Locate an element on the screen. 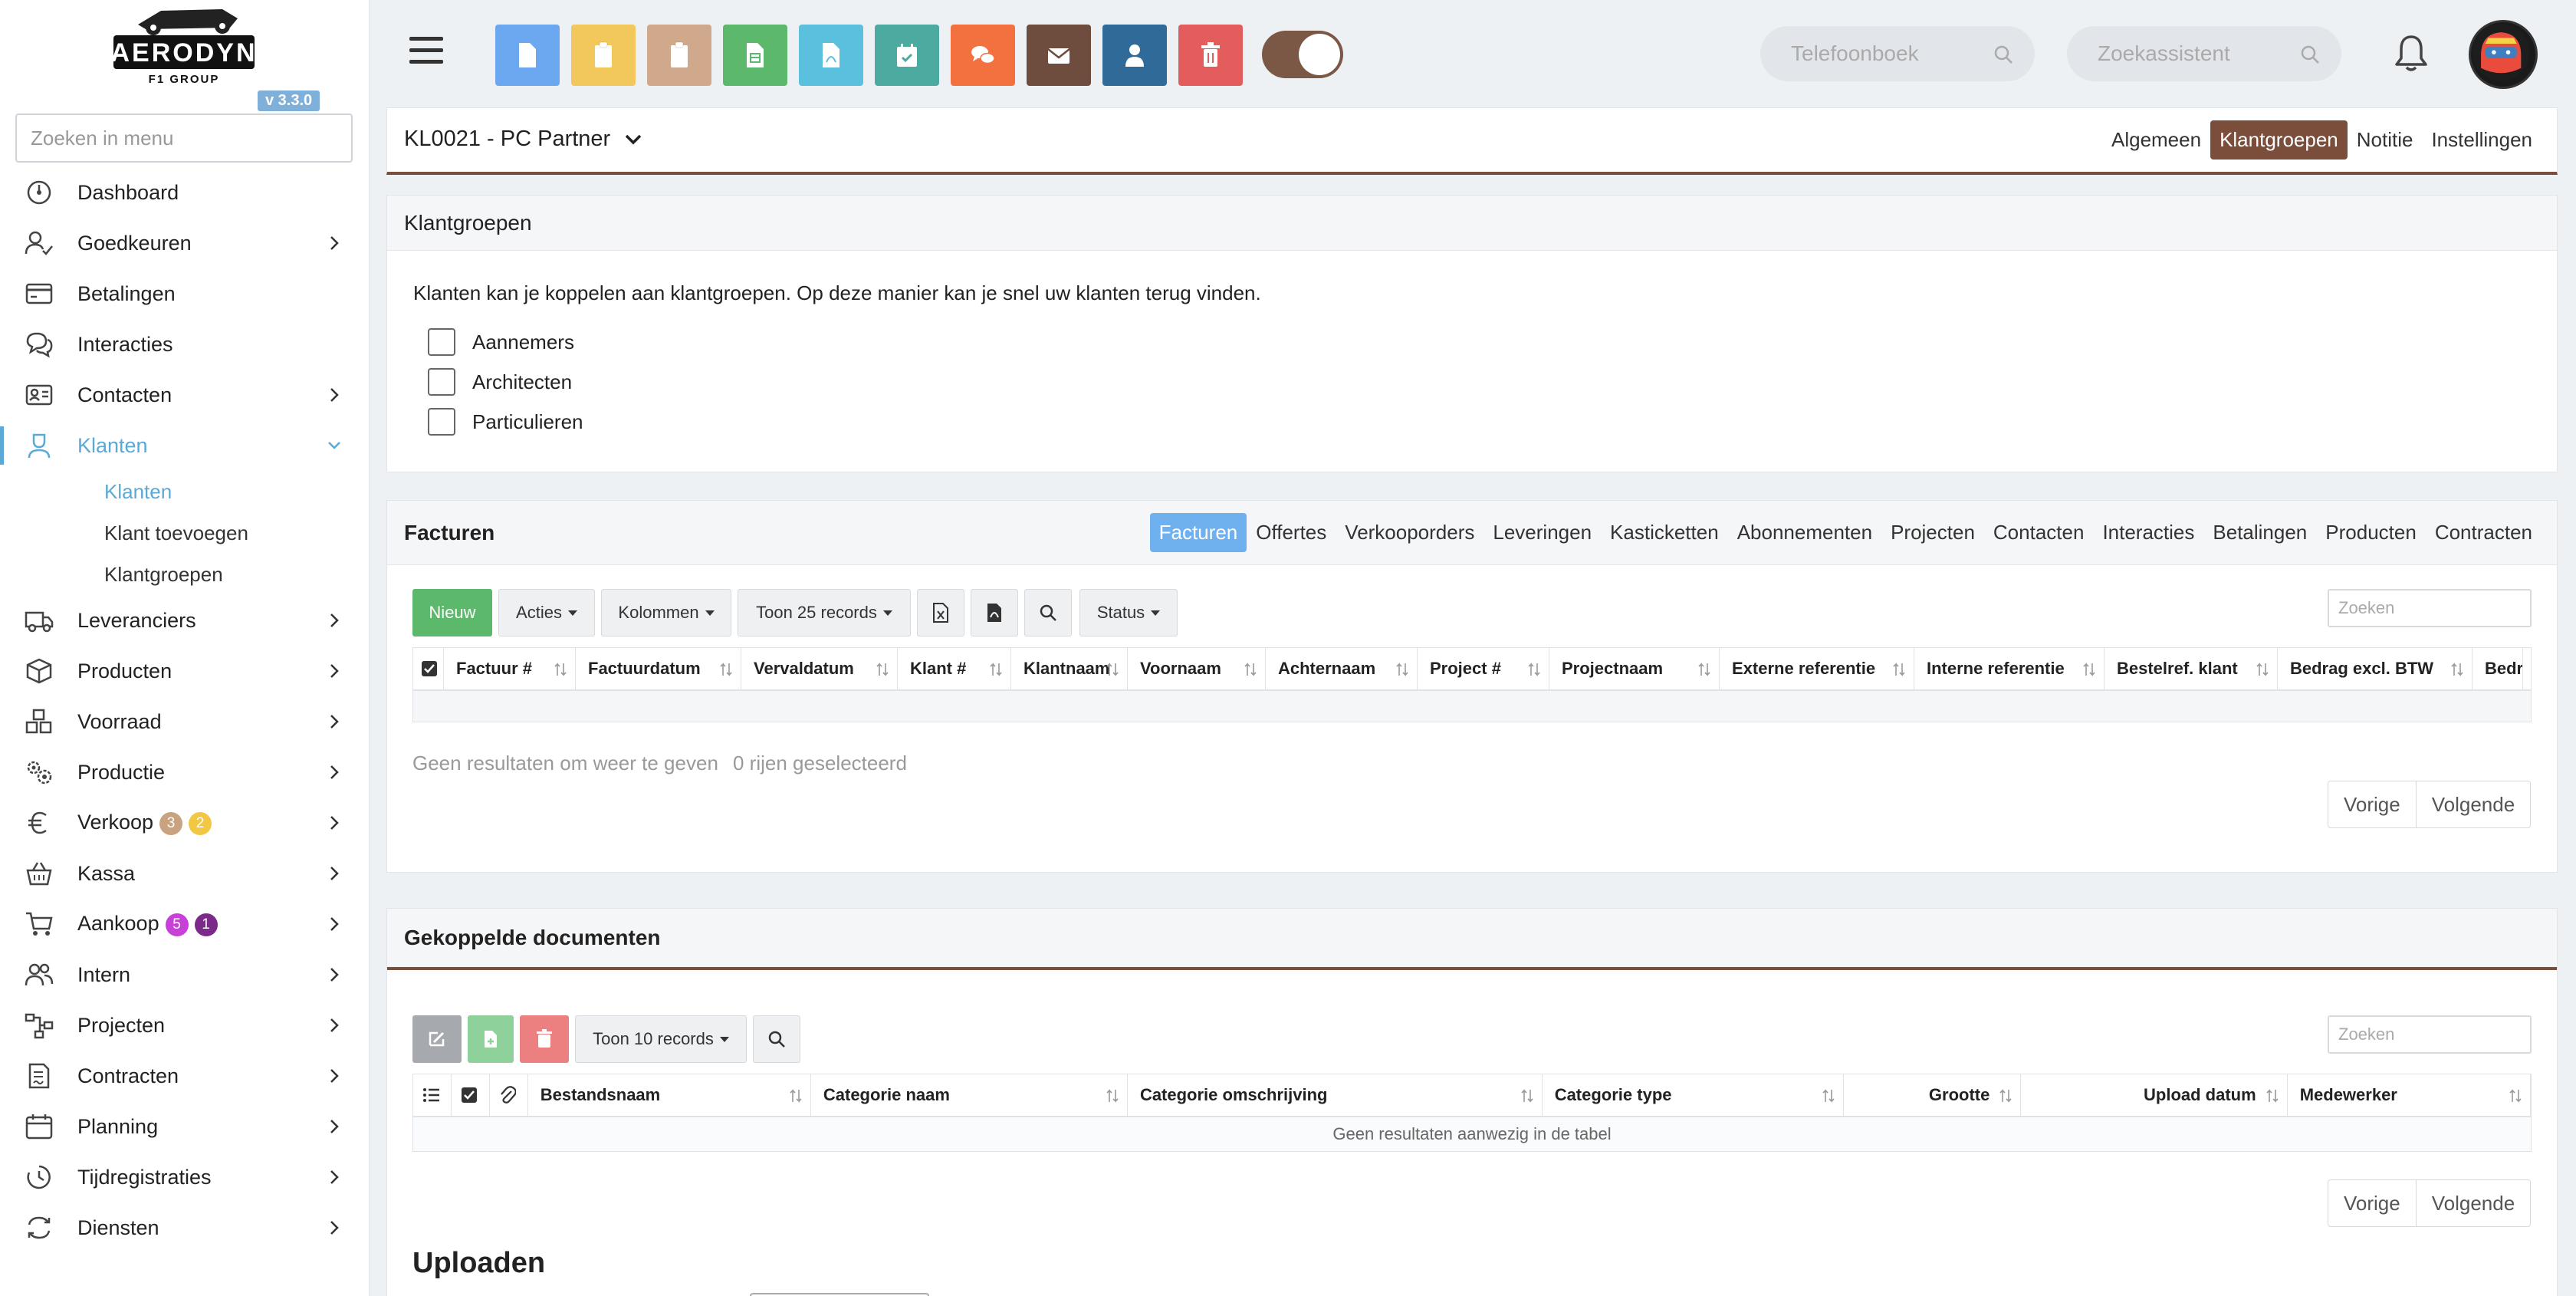 The height and width of the screenshot is (1296, 2576). tab-contacten: Contacten is located at coordinates (2039, 532).